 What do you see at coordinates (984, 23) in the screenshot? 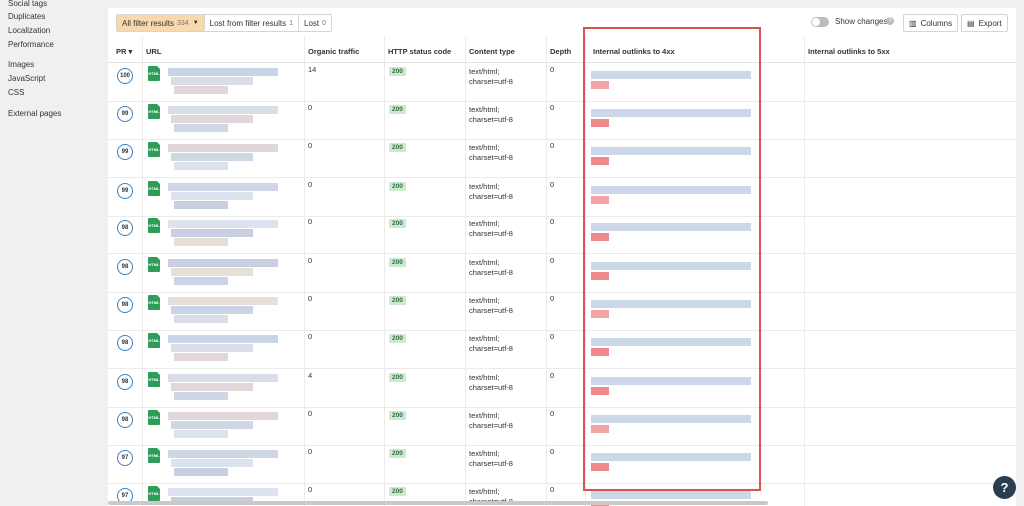
I see `export-button: ▤ Export` at bounding box center [984, 23].